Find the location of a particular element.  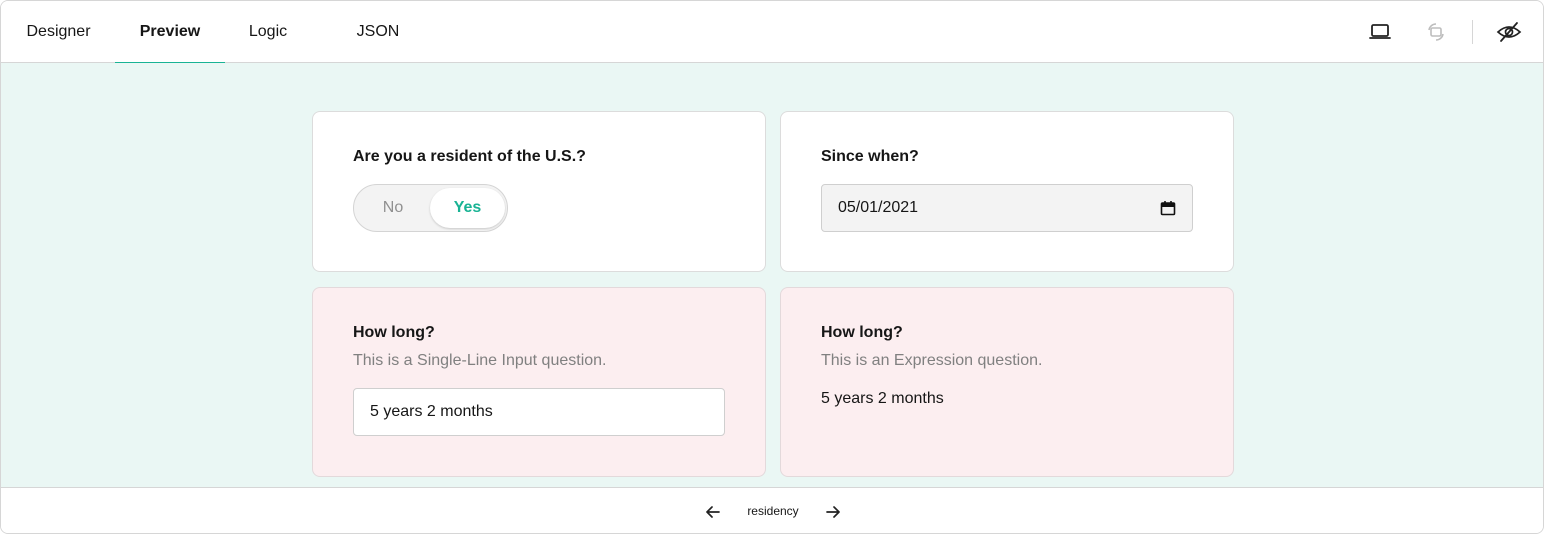

tab-logic: Logic is located at coordinates (268, 32).